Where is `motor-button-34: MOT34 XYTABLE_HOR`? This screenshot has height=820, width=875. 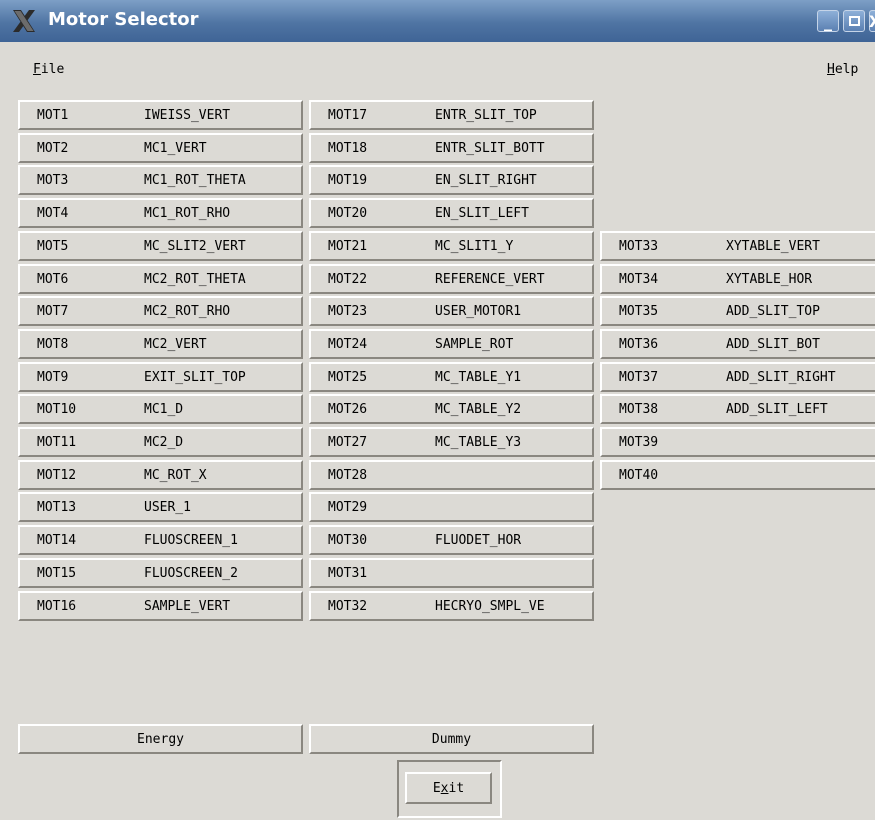 motor-button-34: MOT34 XYTABLE_HOR is located at coordinates (737, 279).